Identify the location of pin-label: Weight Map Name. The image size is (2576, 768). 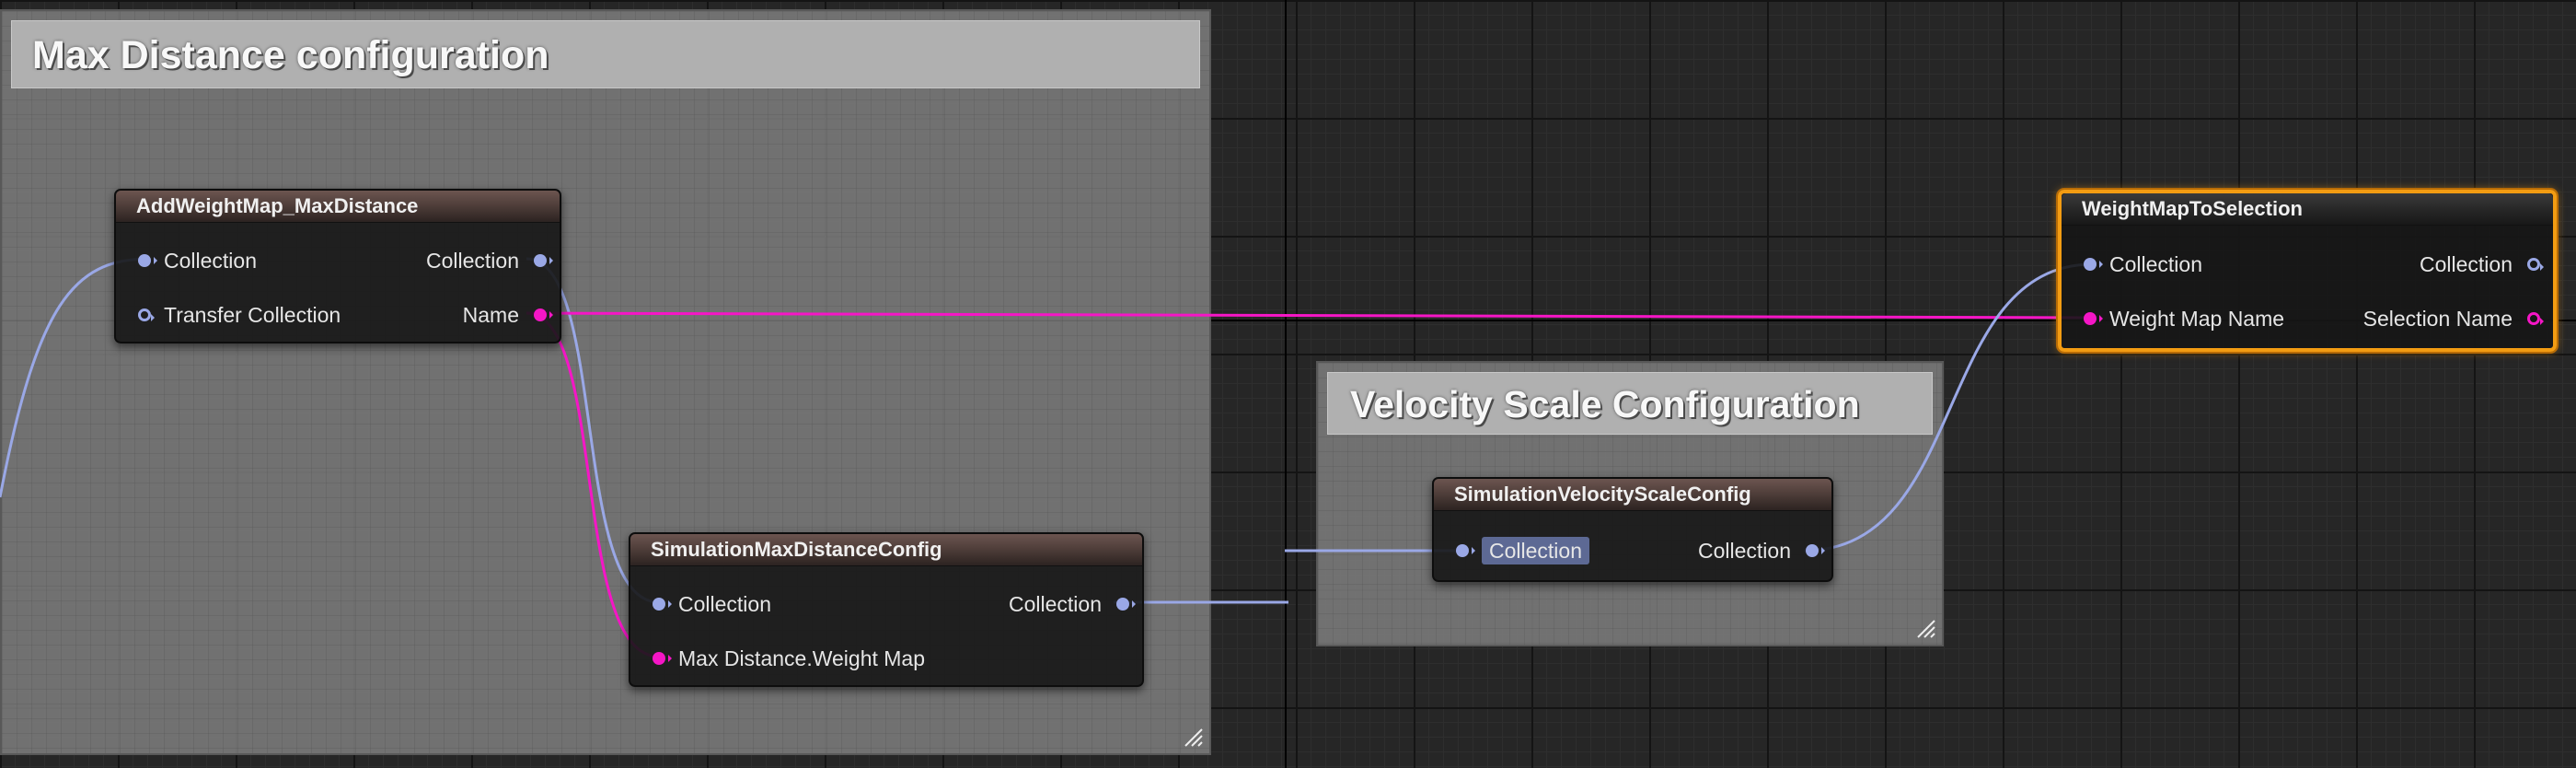
(2197, 319).